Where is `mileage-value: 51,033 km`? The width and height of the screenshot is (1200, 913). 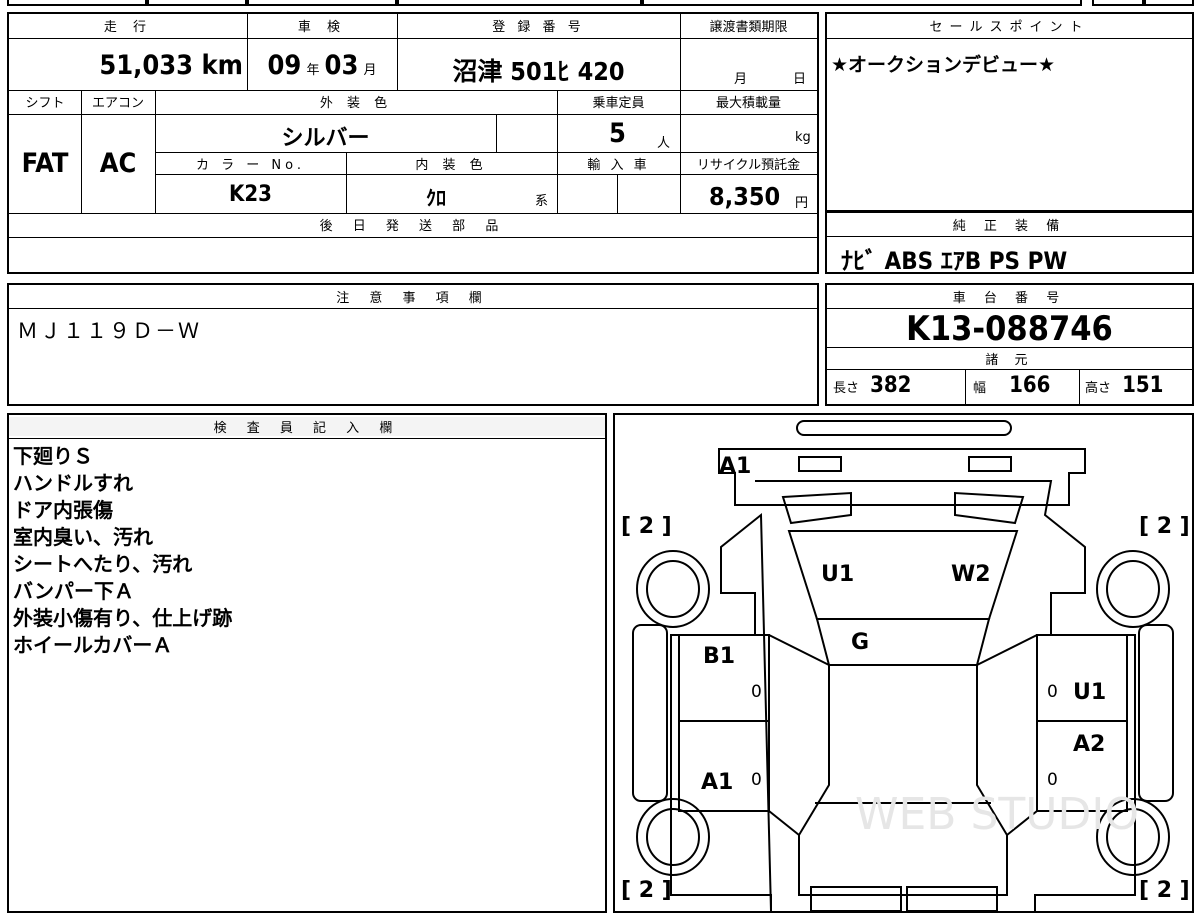
mileage-value: 51,033 km is located at coordinates (171, 65).